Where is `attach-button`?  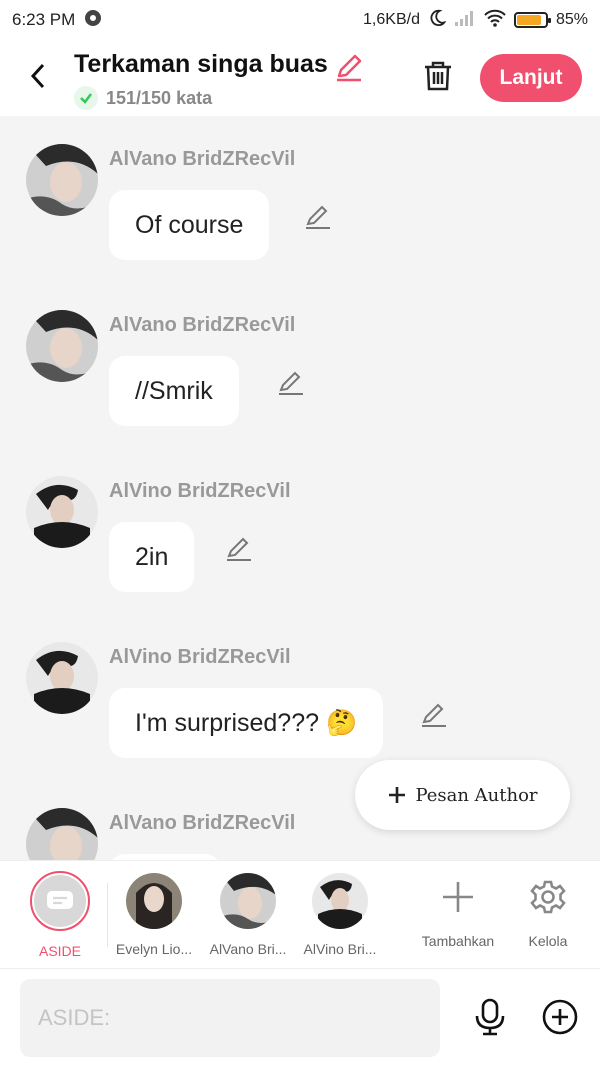 attach-button is located at coordinates (560, 1017).